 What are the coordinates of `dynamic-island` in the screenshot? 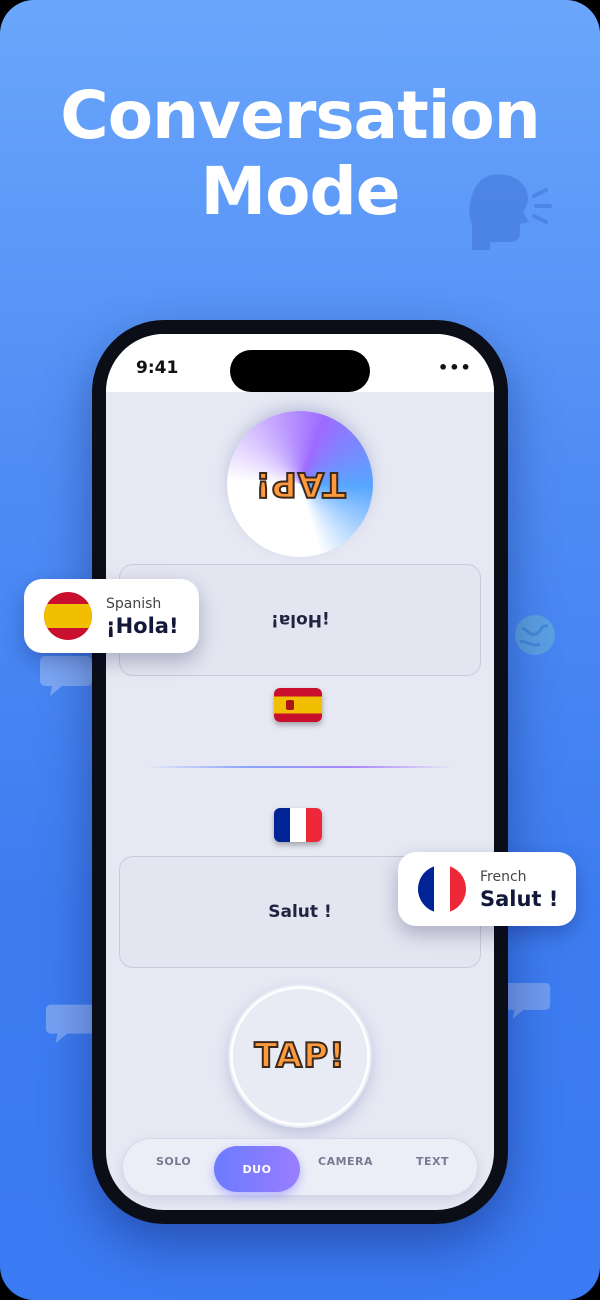 It's located at (300, 371).